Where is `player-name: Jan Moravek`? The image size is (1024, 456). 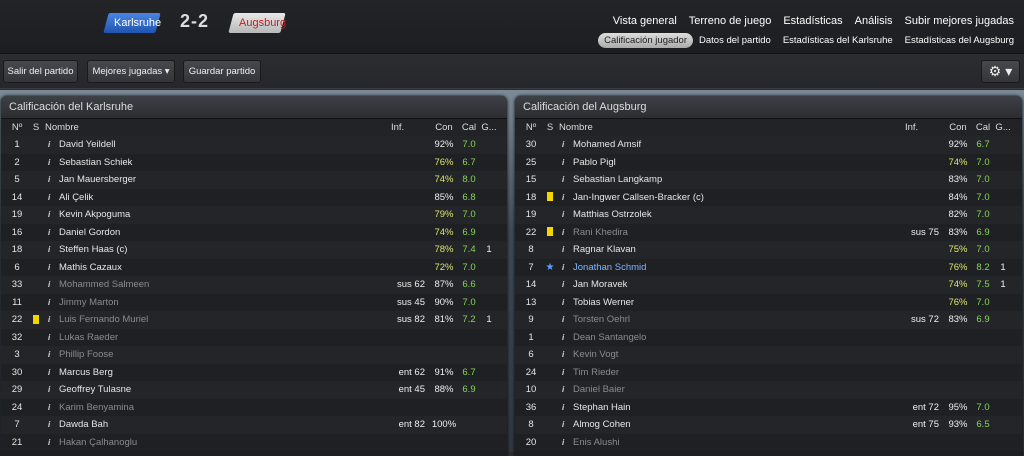 player-name: Jan Moravek is located at coordinates (708, 285).